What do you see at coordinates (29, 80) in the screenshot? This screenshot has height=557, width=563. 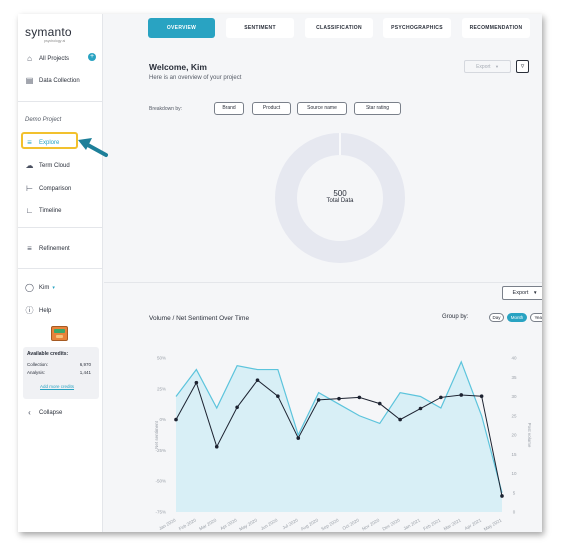 I see `database-icon: ▤` at bounding box center [29, 80].